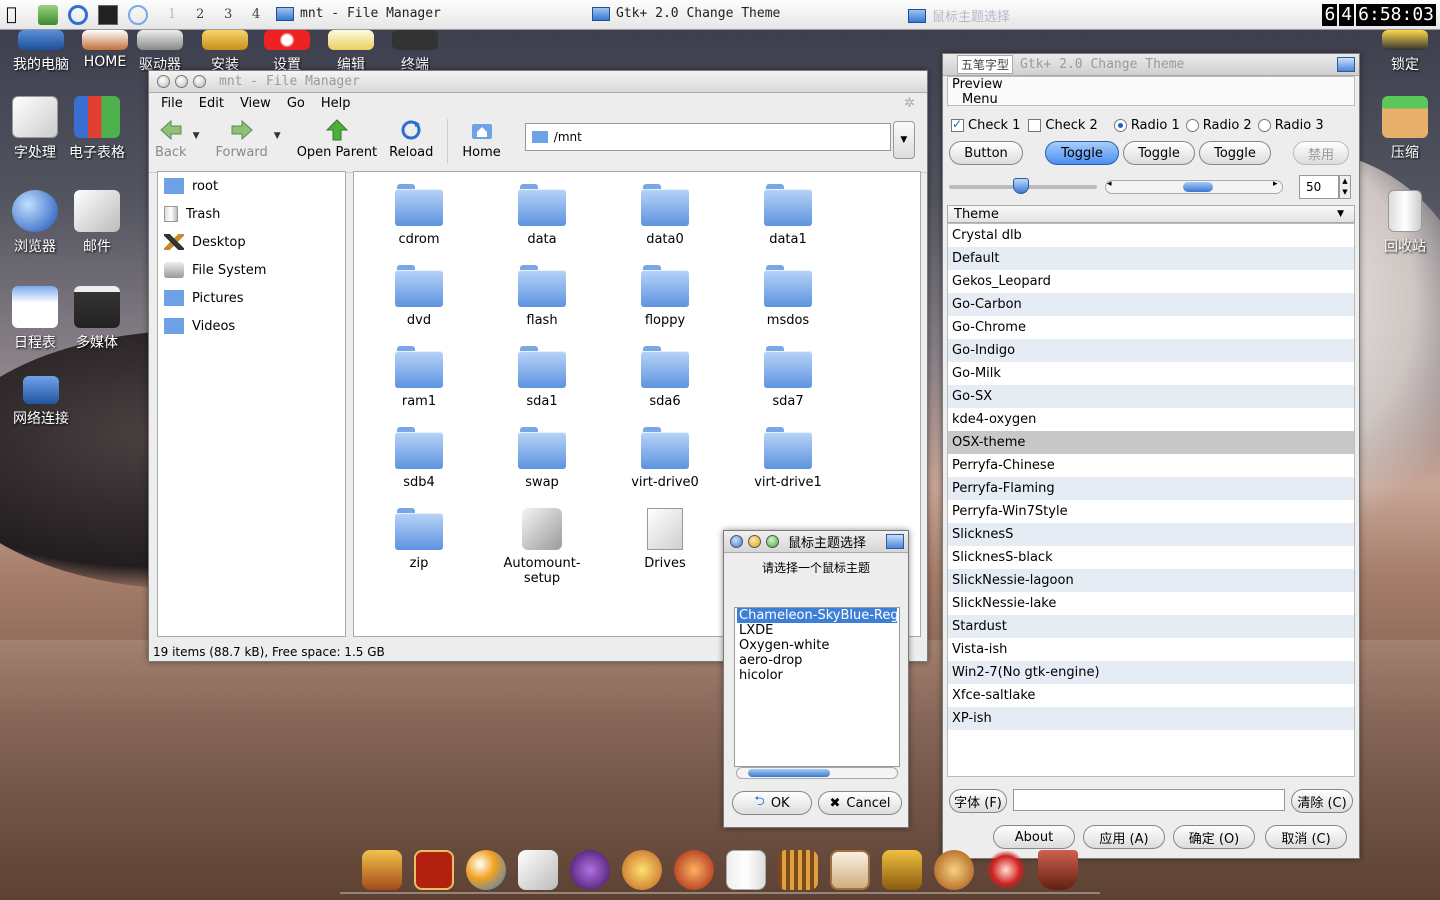  I want to click on reload-button: Reload, so click(411, 139).